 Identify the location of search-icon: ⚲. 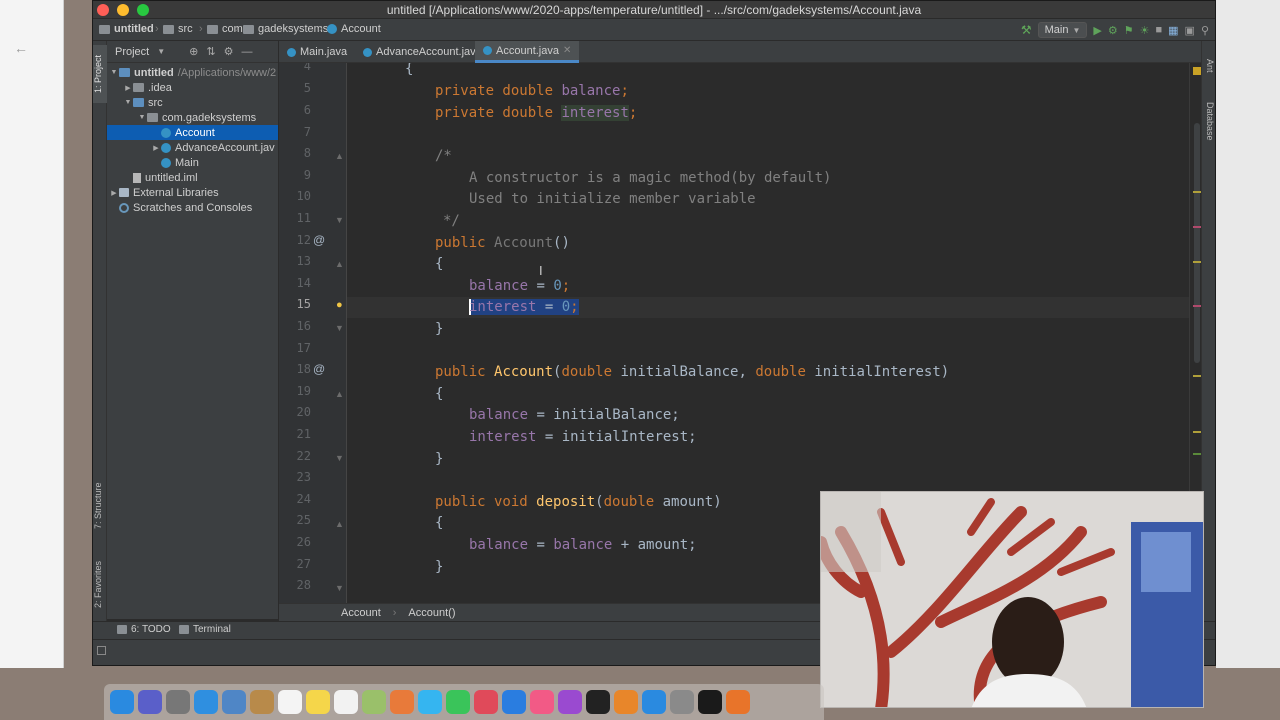
(1205, 30).